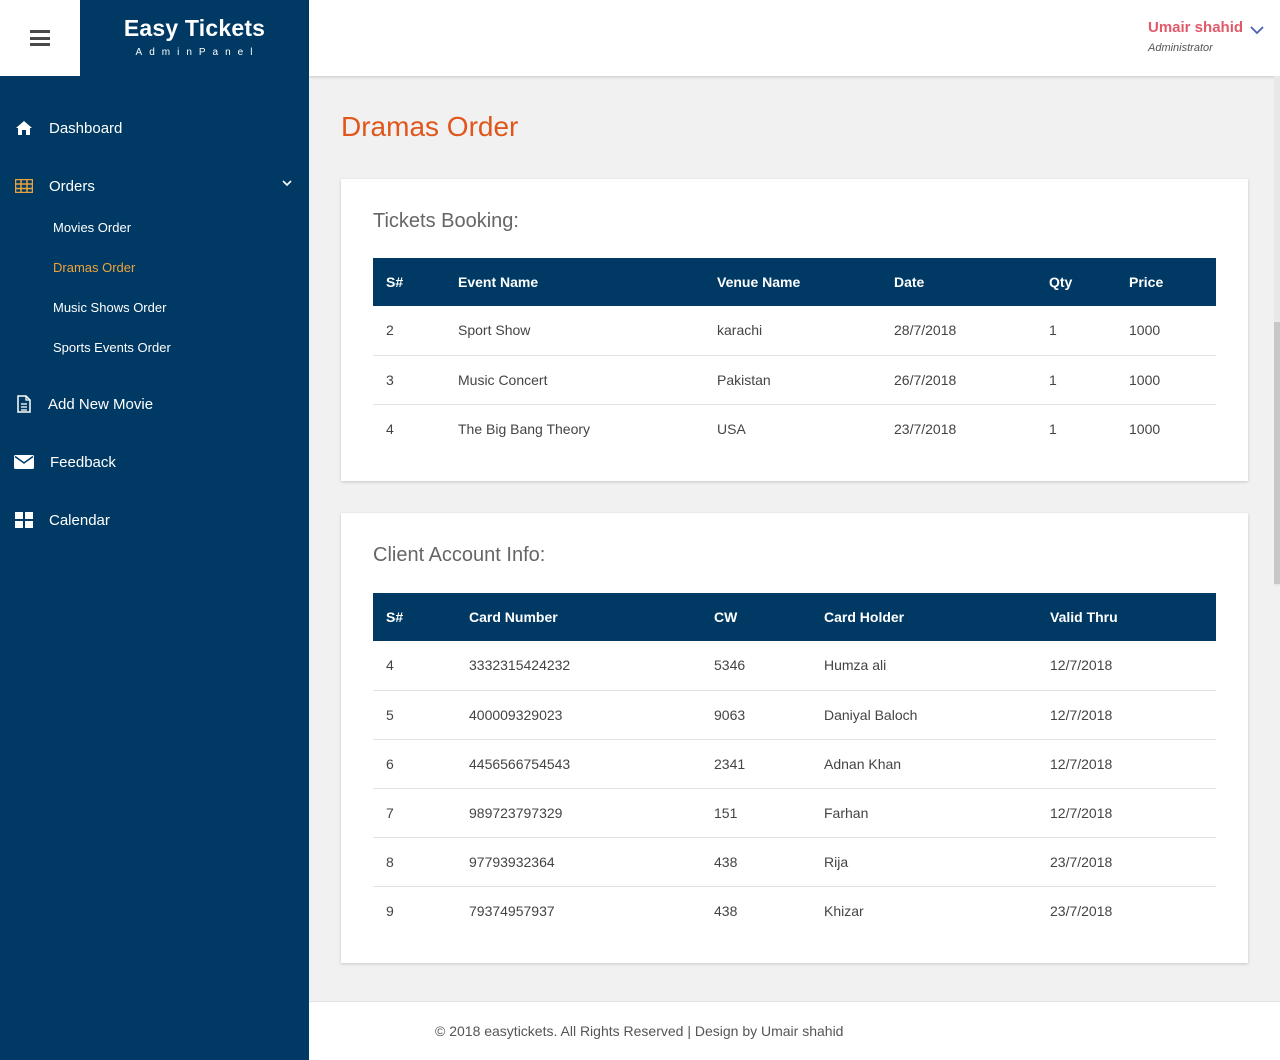 The width and height of the screenshot is (1280, 1060). Describe the element at coordinates (390, 714) in the screenshot. I see `table-cell: 5` at that location.